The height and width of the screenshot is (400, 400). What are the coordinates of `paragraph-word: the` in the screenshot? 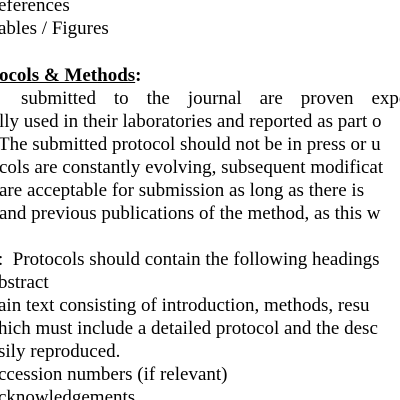 It's located at (158, 98).